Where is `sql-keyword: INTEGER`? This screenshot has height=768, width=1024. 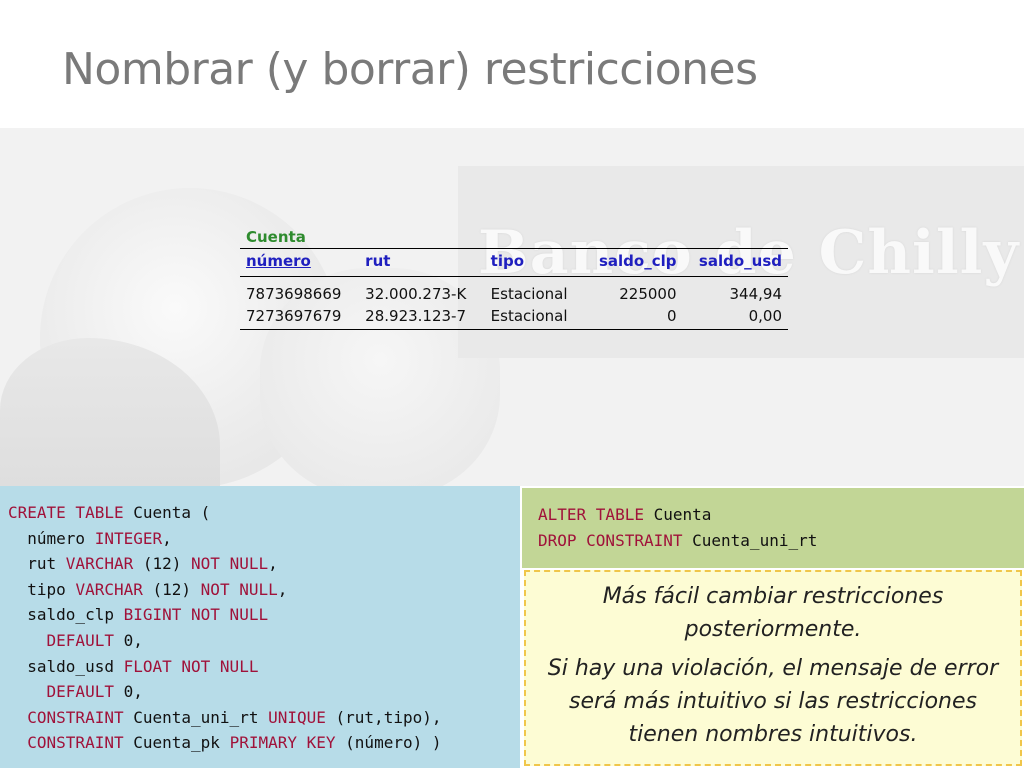 sql-keyword: INTEGER is located at coordinates (128, 538).